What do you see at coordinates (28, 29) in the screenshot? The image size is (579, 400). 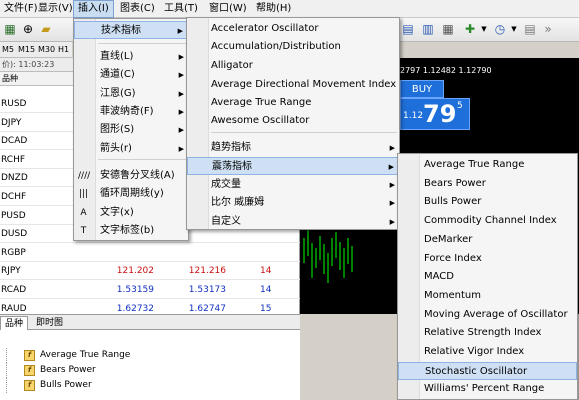 I see `crosshair-icon: ⊕` at bounding box center [28, 29].